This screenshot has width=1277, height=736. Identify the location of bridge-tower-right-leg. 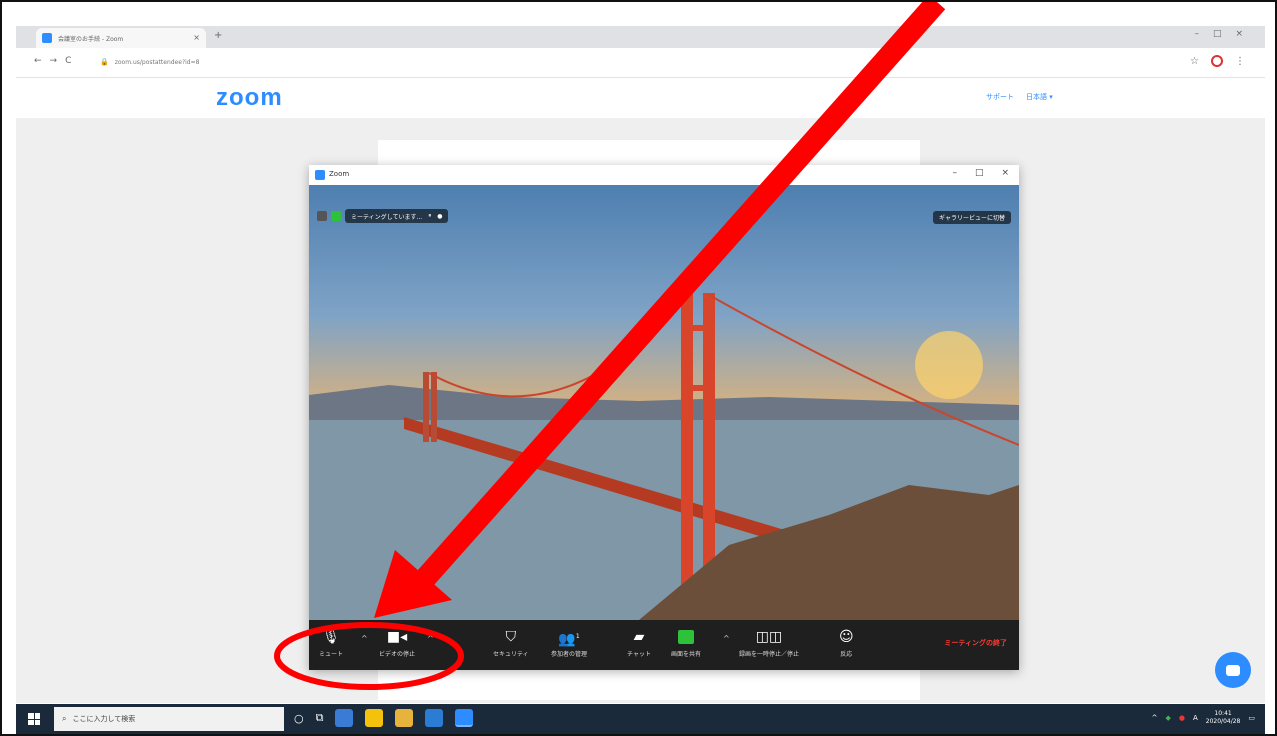
(709, 443).